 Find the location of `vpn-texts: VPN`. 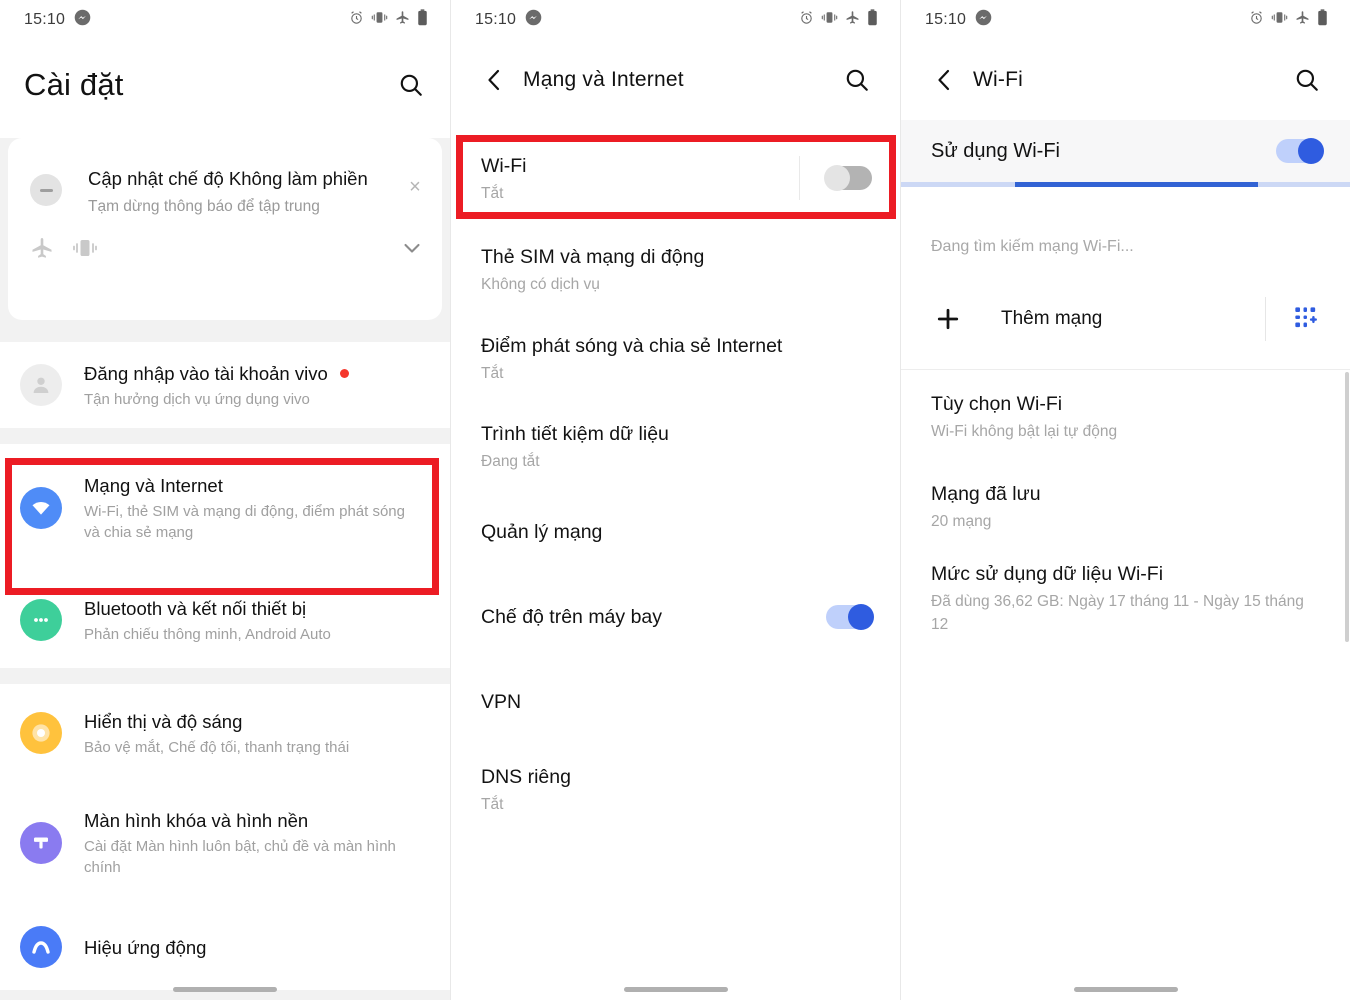

vpn-texts: VPN is located at coordinates (676, 702).